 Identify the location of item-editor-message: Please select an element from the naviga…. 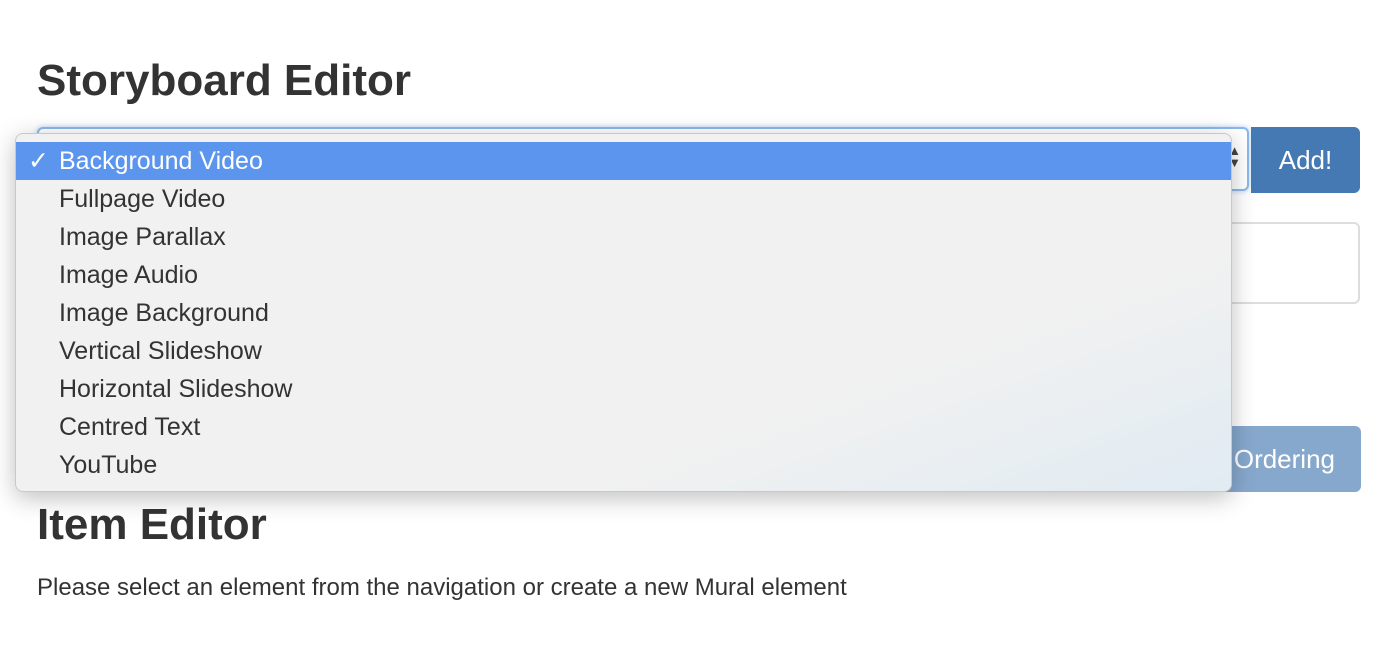
(442, 587).